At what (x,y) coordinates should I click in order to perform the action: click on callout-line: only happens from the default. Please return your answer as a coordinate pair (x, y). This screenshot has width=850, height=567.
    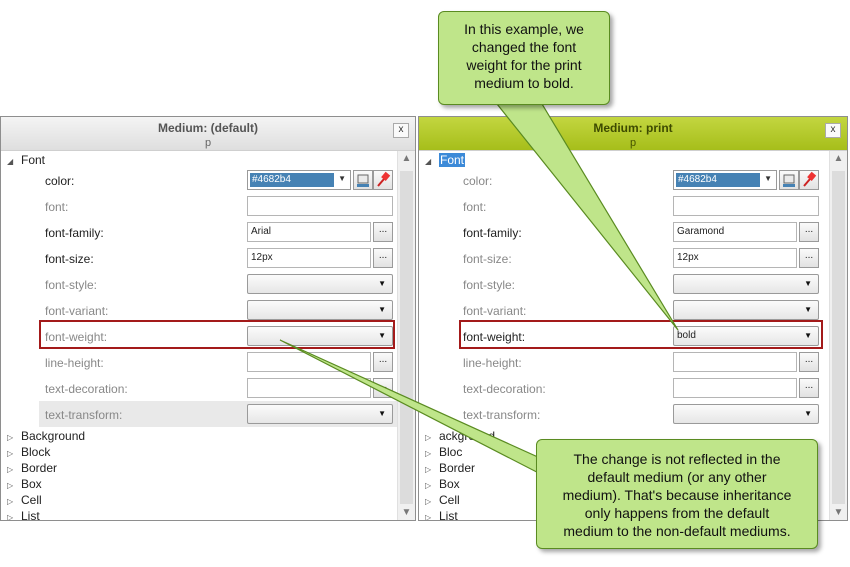
    Looking at the image, I should click on (677, 513).